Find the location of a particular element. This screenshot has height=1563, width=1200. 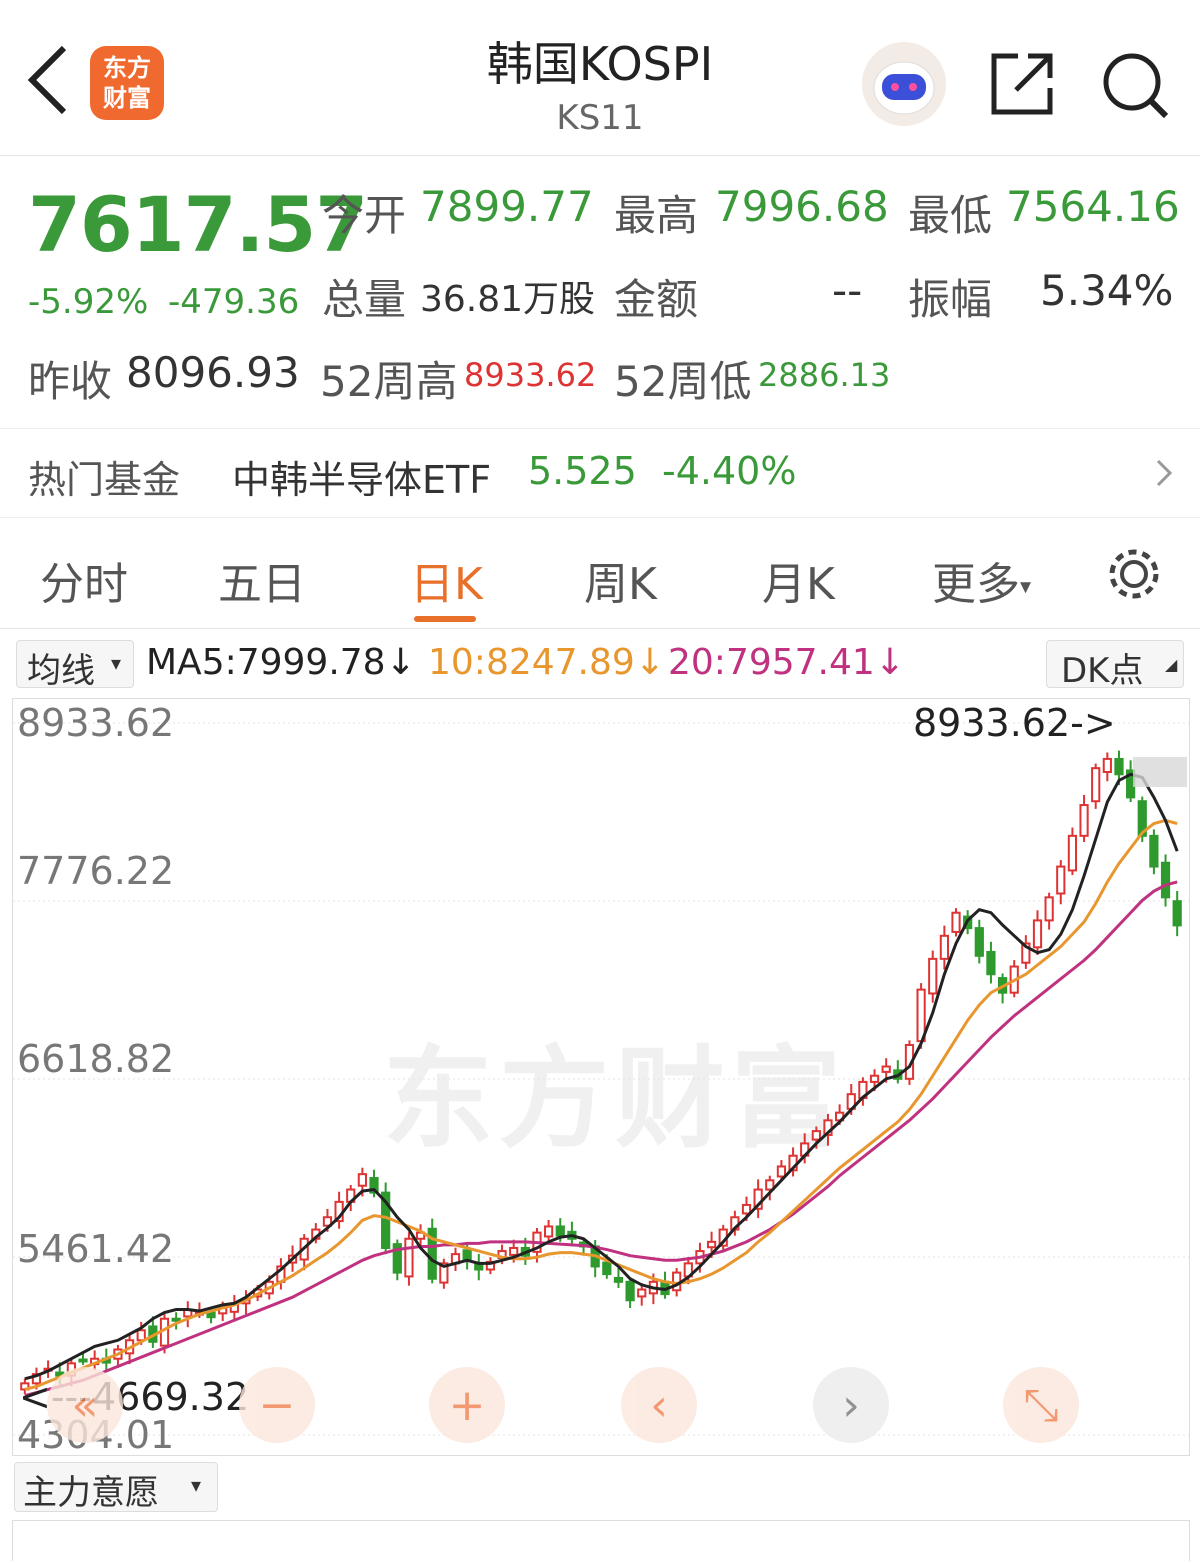

open-value: 7899.77 is located at coordinates (507, 206).